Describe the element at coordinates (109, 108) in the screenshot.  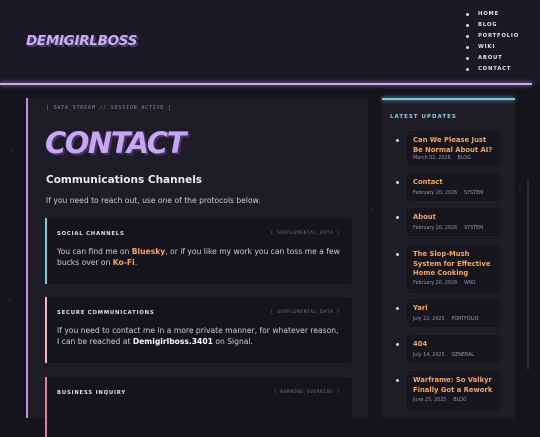
I see `session-label: [ DATA_STREAM // SESSION_ACTIVE ]` at that location.